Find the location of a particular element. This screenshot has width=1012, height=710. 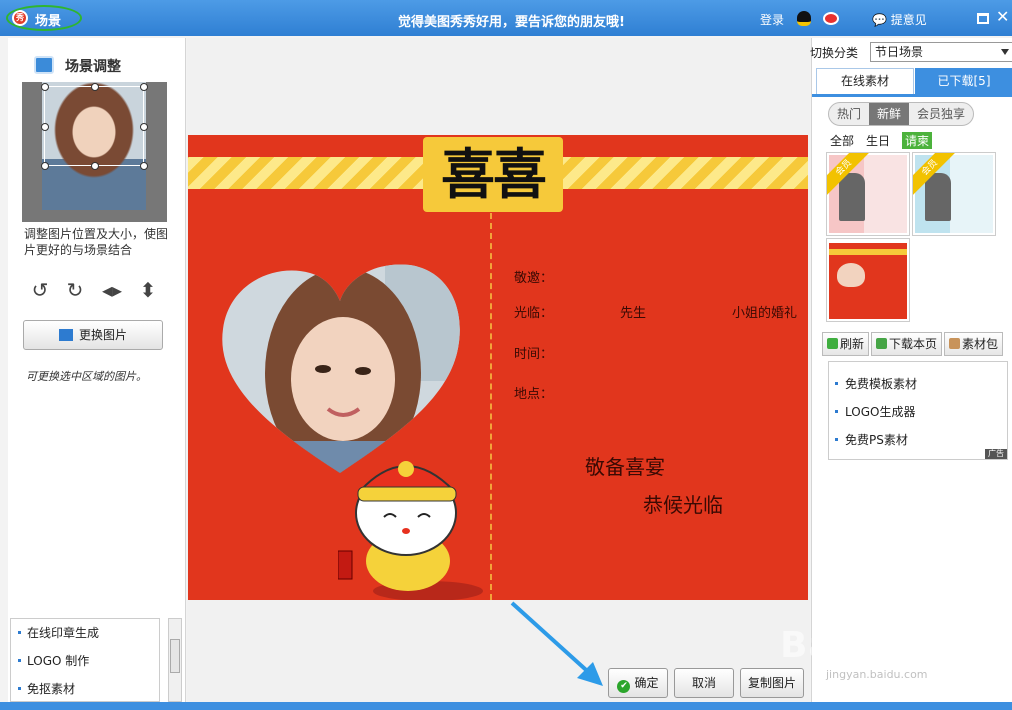

ad-link-templates: 免费模板素材 is located at coordinates (918, 384).